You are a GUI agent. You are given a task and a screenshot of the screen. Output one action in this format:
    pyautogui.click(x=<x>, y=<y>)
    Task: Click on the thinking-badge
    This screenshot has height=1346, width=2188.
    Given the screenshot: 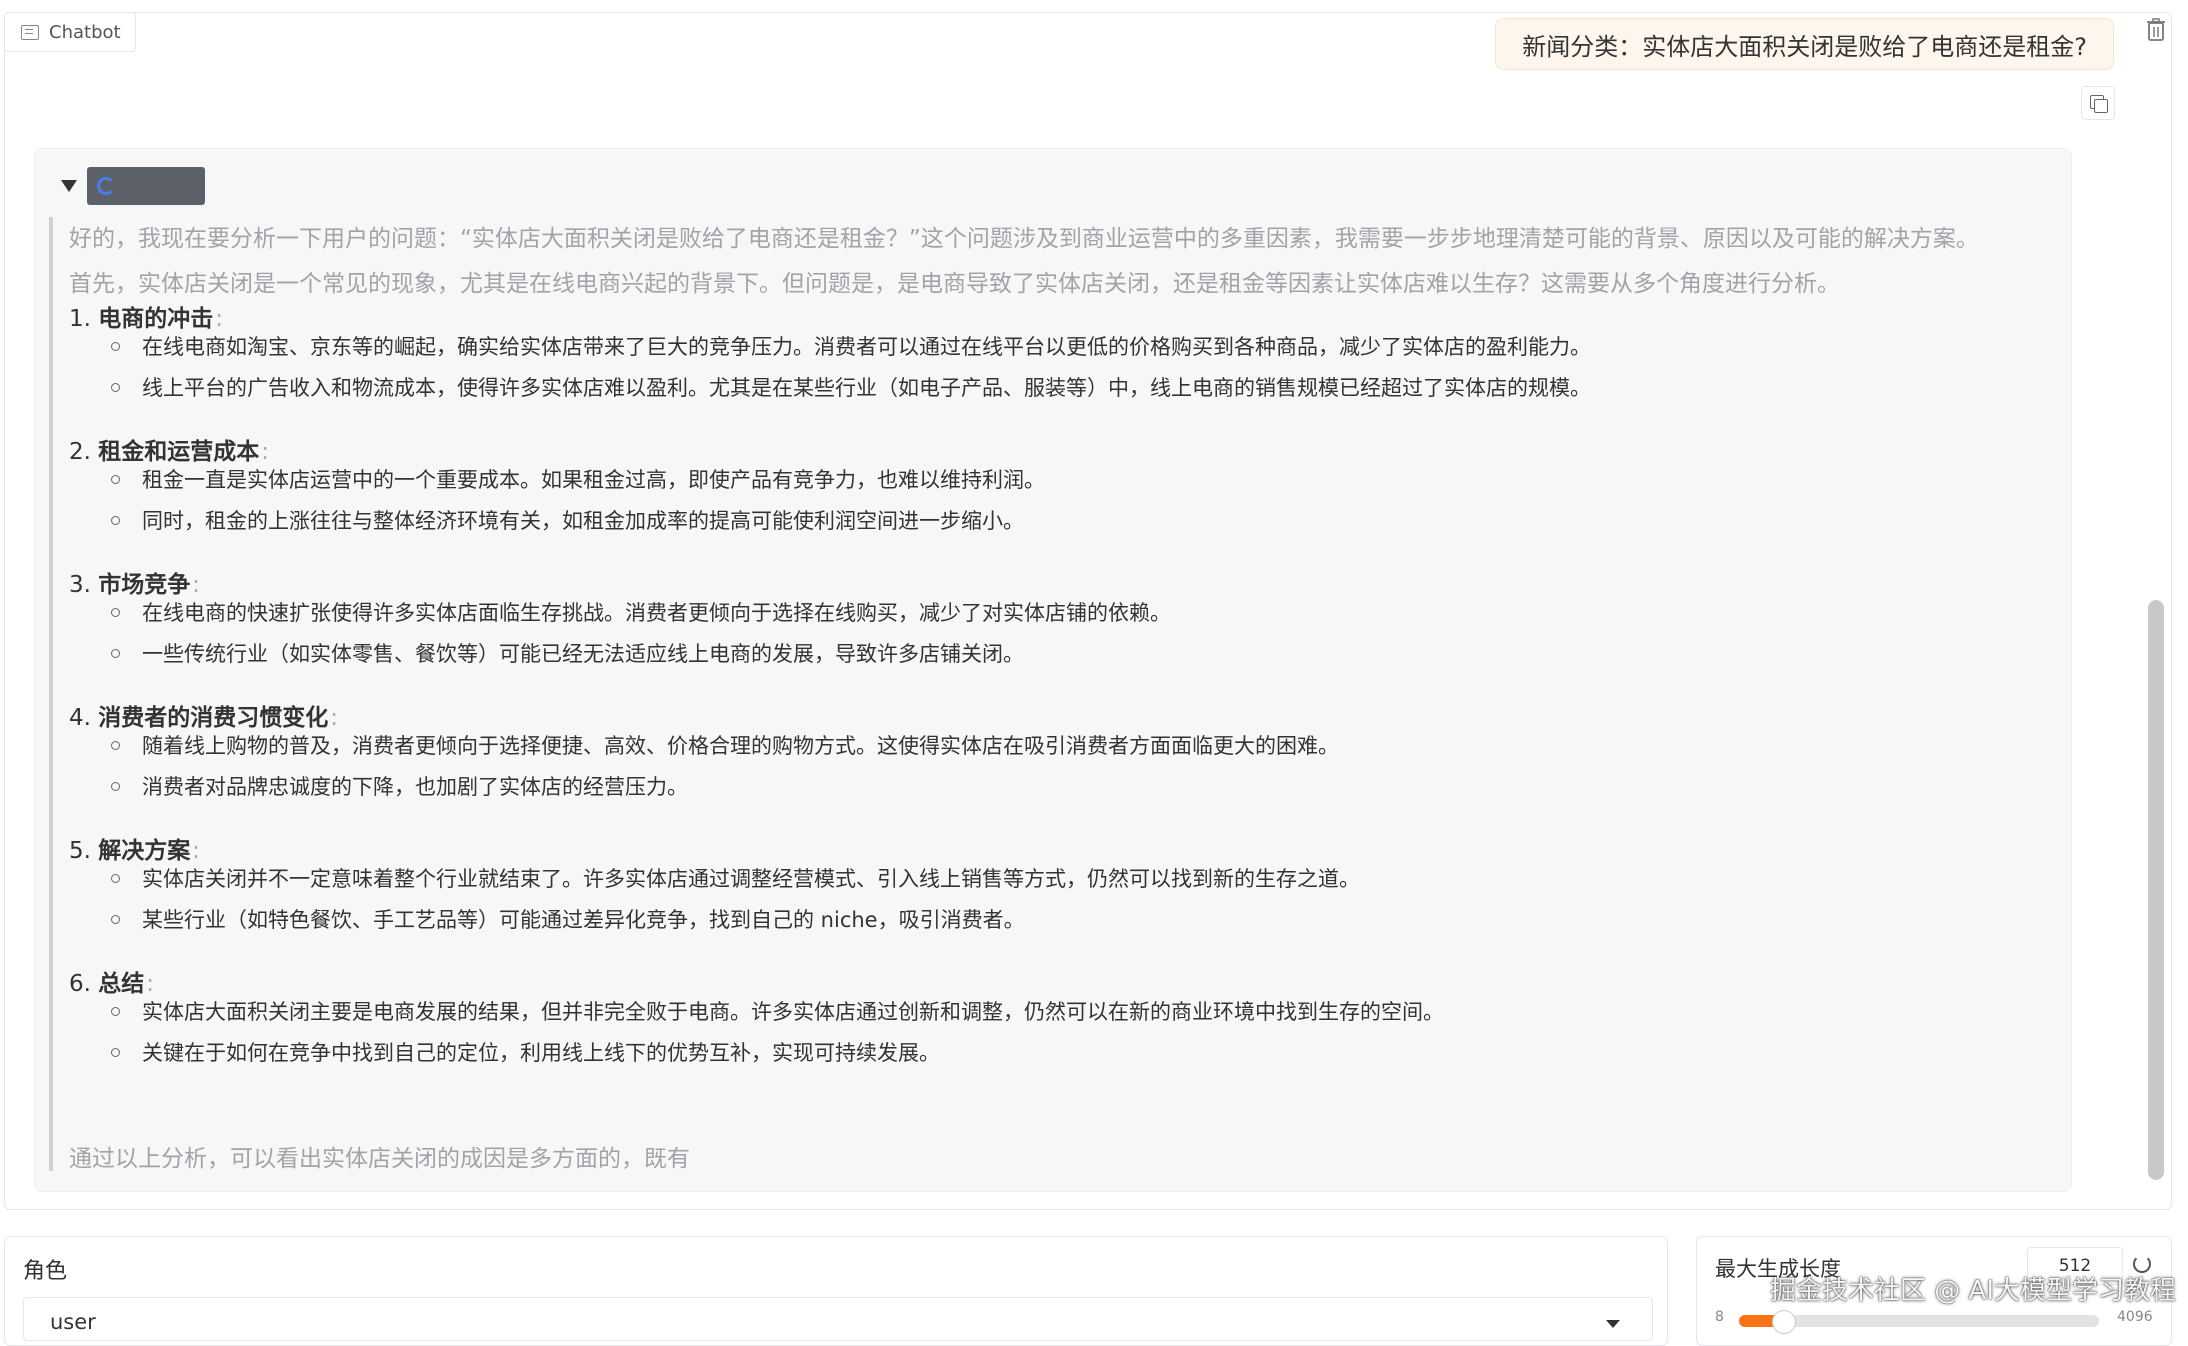 What is the action you would take?
    pyautogui.click(x=146, y=186)
    